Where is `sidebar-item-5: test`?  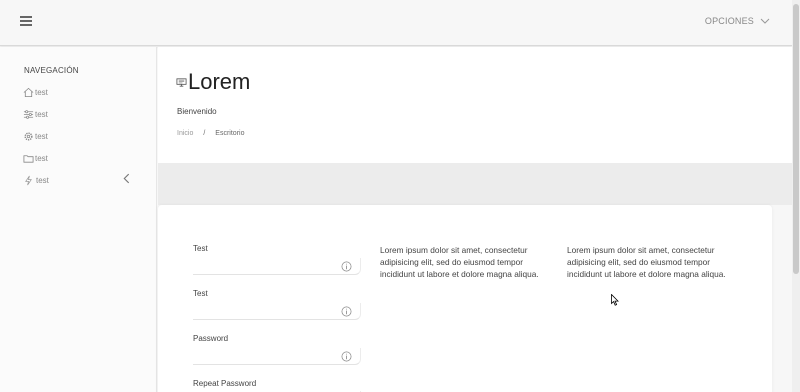 sidebar-item-5: test is located at coordinates (78, 180).